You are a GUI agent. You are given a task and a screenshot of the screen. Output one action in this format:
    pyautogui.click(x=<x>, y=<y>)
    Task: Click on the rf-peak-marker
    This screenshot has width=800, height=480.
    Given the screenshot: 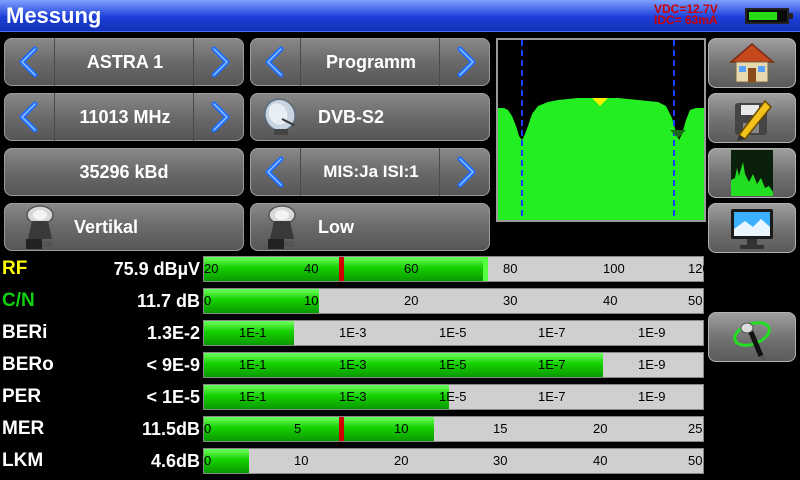 What is the action you would take?
    pyautogui.click(x=485, y=269)
    